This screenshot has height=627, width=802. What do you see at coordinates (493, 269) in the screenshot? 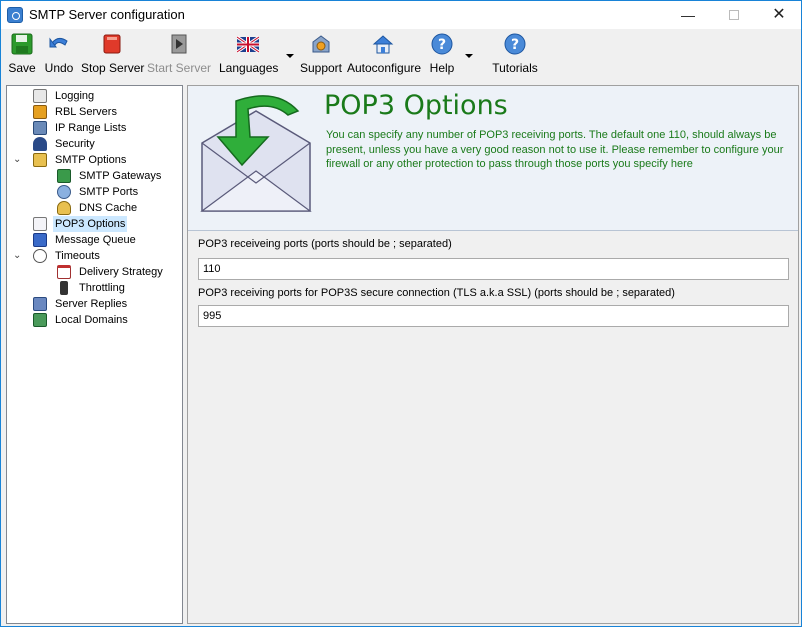
I see `pop3-ports-input` at bounding box center [493, 269].